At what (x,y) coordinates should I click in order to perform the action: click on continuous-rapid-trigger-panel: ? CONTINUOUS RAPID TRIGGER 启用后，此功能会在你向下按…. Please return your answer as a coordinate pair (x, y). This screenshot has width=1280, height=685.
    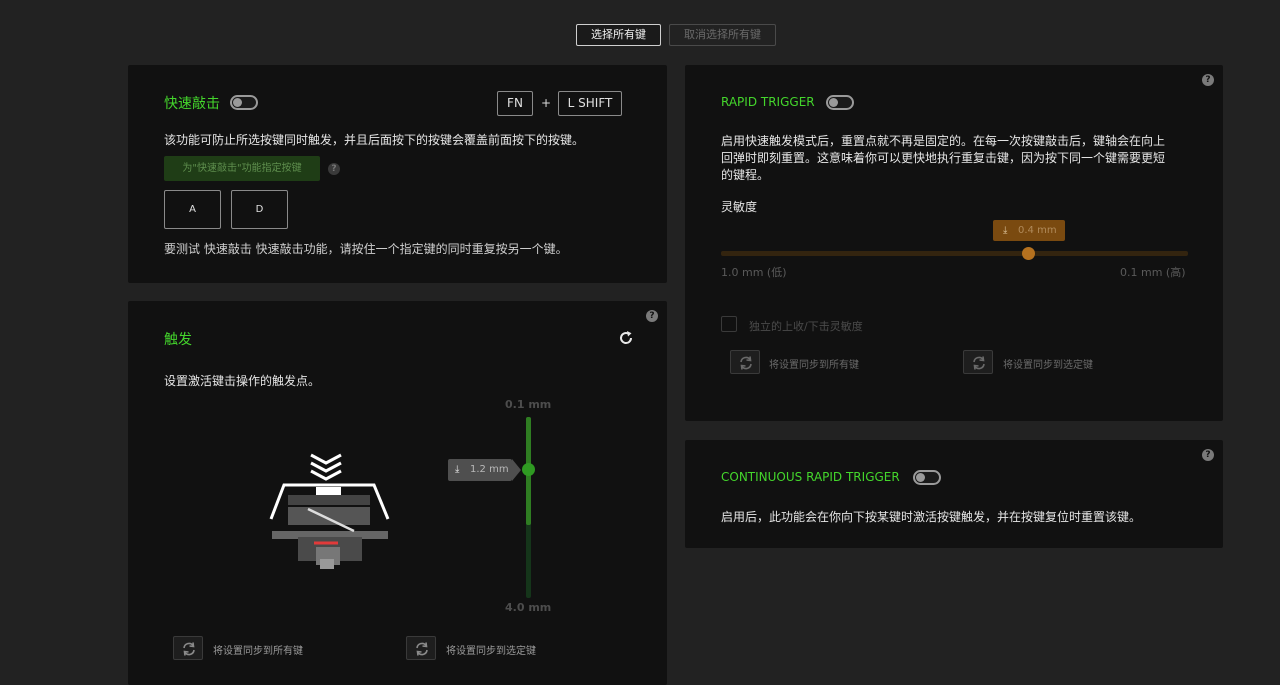
    Looking at the image, I should click on (954, 494).